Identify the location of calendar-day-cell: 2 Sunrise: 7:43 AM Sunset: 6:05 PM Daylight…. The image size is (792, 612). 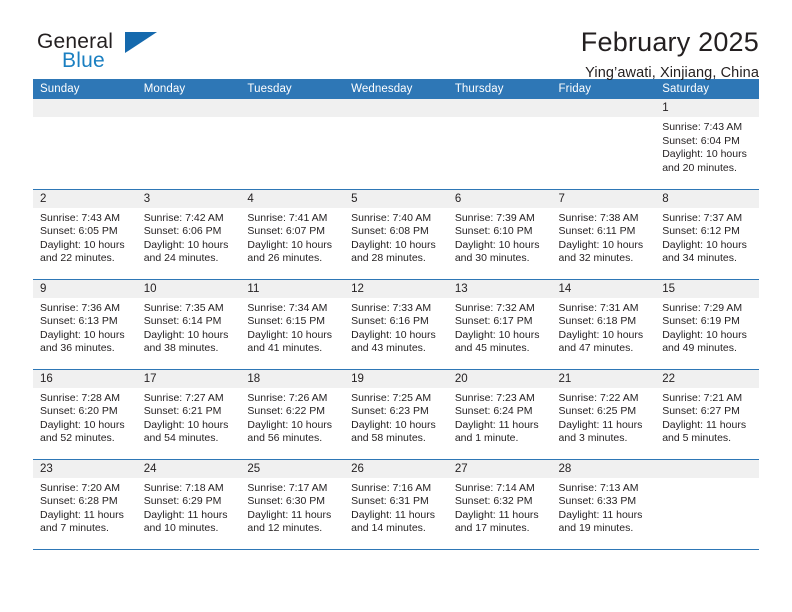
(85, 234).